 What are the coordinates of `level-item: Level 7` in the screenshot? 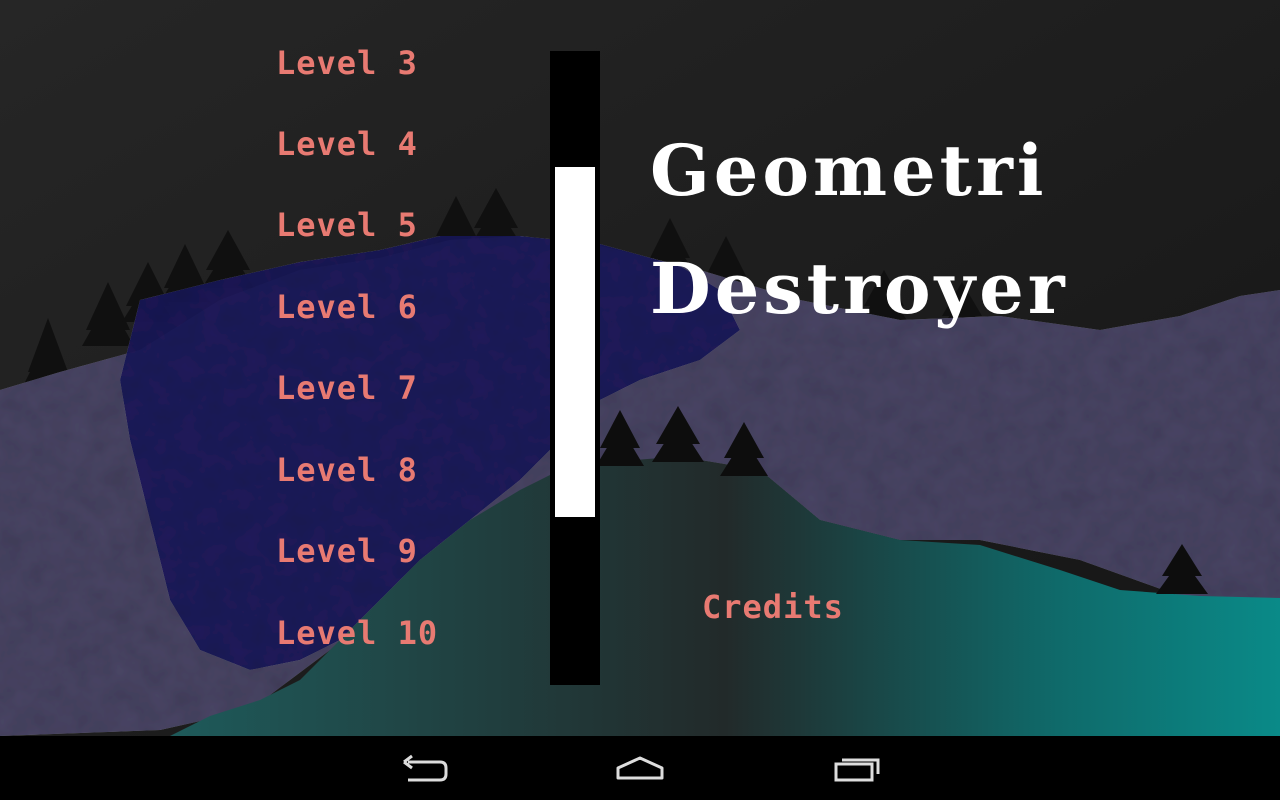 It's located at (347, 388).